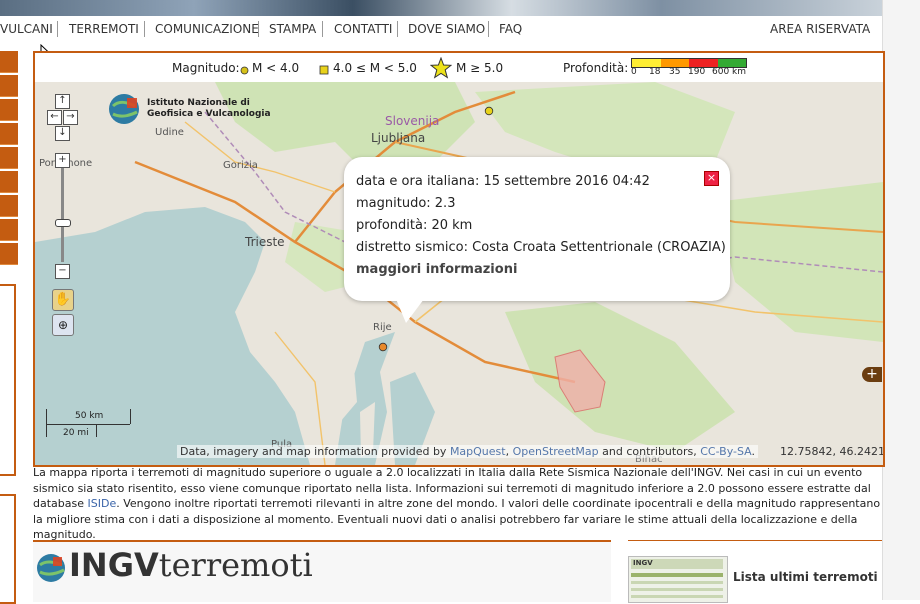 The height and width of the screenshot is (604, 920). I want to click on attribution-end: ., so click(753, 451).